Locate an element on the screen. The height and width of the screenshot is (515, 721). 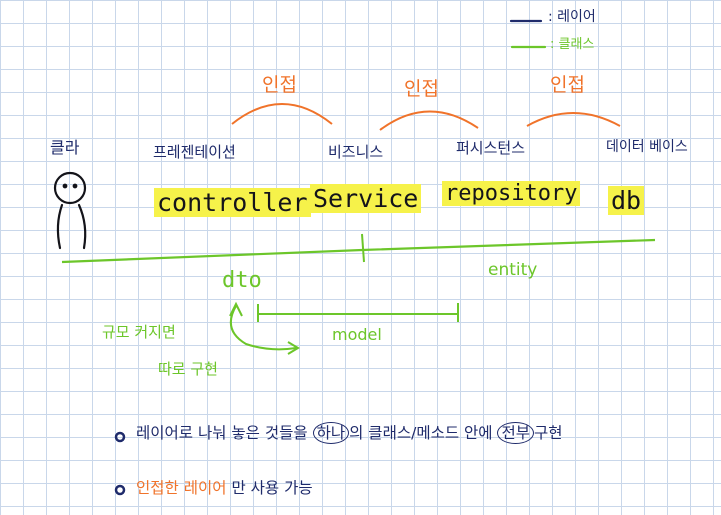
bullet-2-post: 만 사용 가능 is located at coordinates (272, 488).